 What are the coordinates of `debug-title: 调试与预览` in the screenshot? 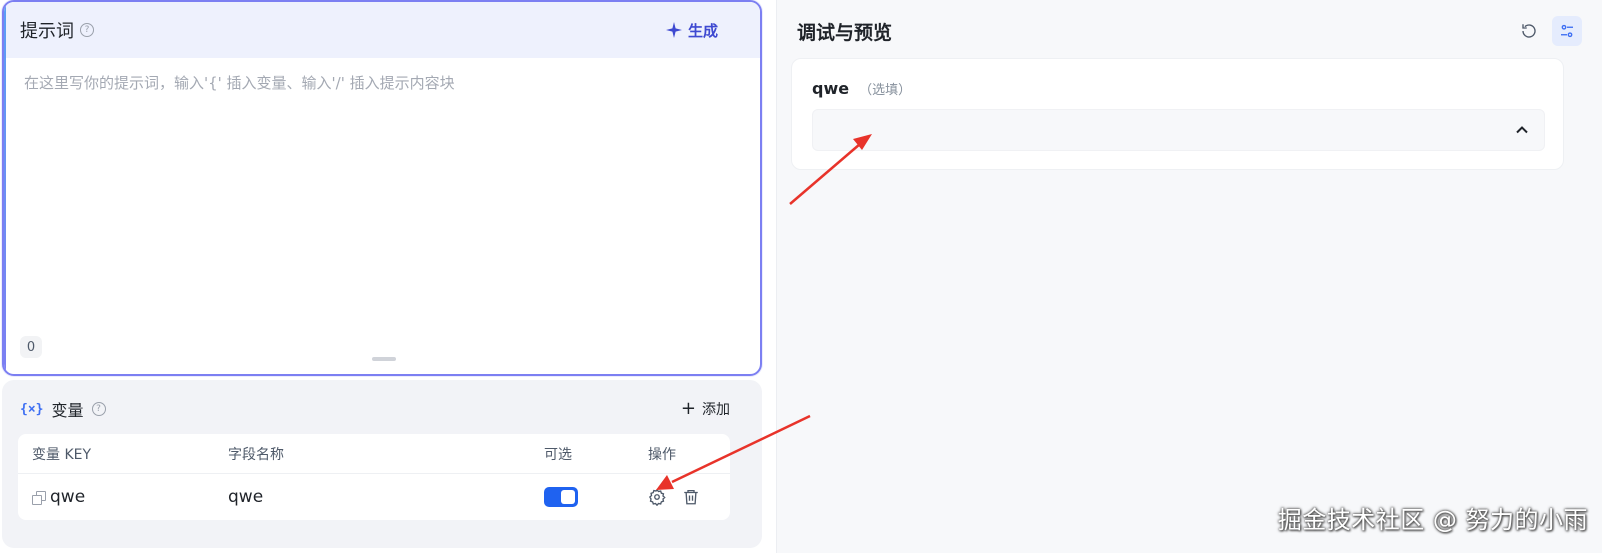 It's located at (845, 32).